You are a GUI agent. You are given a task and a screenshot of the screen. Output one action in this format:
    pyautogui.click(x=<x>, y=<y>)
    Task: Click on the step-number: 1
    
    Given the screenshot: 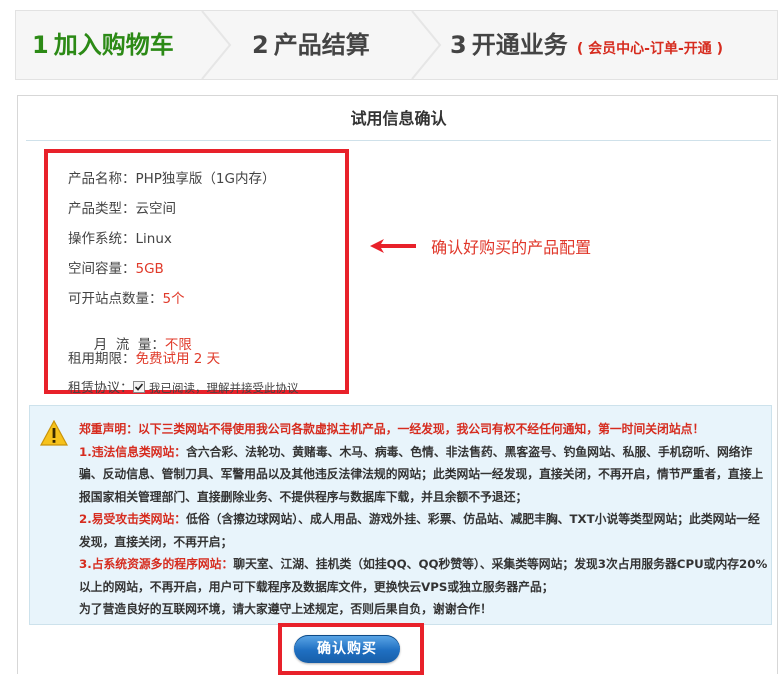 What is the action you would take?
    pyautogui.click(x=40, y=45)
    